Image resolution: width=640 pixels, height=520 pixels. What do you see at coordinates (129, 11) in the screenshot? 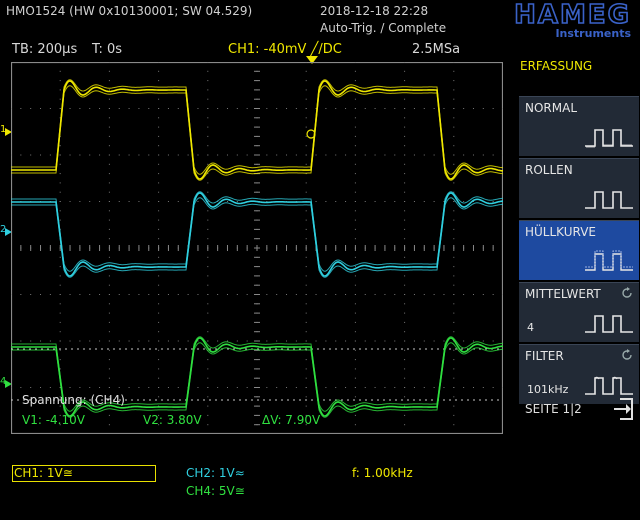
I see `device-info: HMO1524 (HW 0x10130001; SW 04.529)` at bounding box center [129, 11].